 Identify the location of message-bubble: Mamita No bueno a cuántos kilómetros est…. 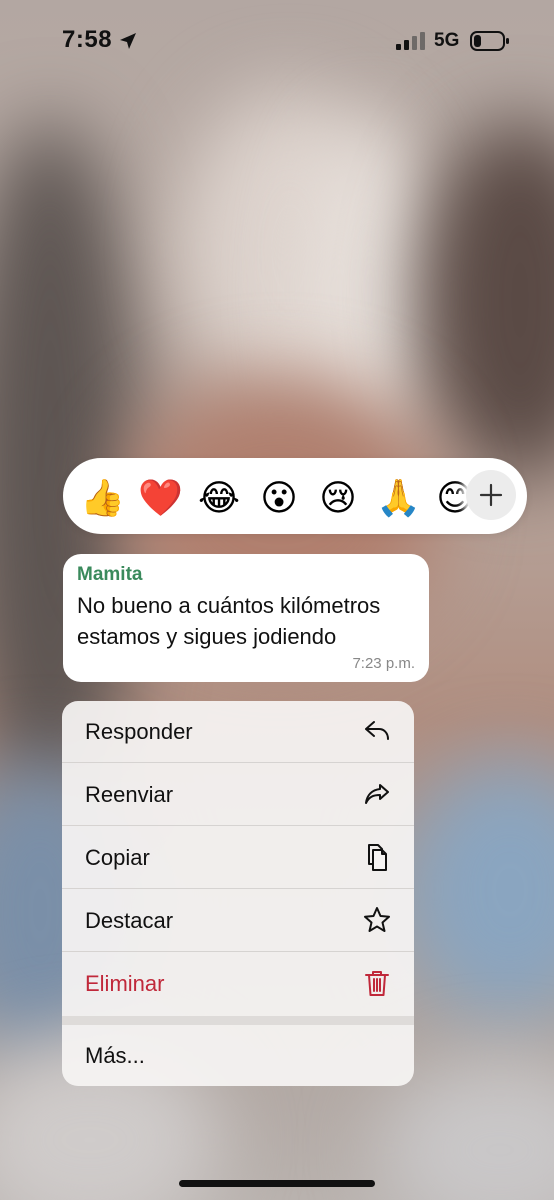
(246, 618).